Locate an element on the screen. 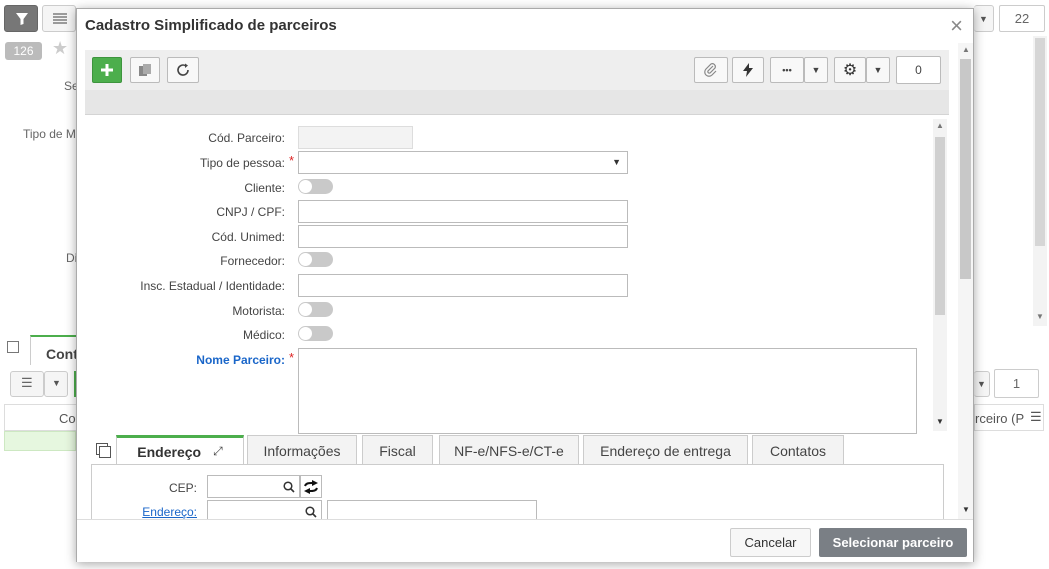 Image resolution: width=1049 pixels, height=569 pixels. label-nome-parceiro: Nome Parceiro: is located at coordinates (185, 360).